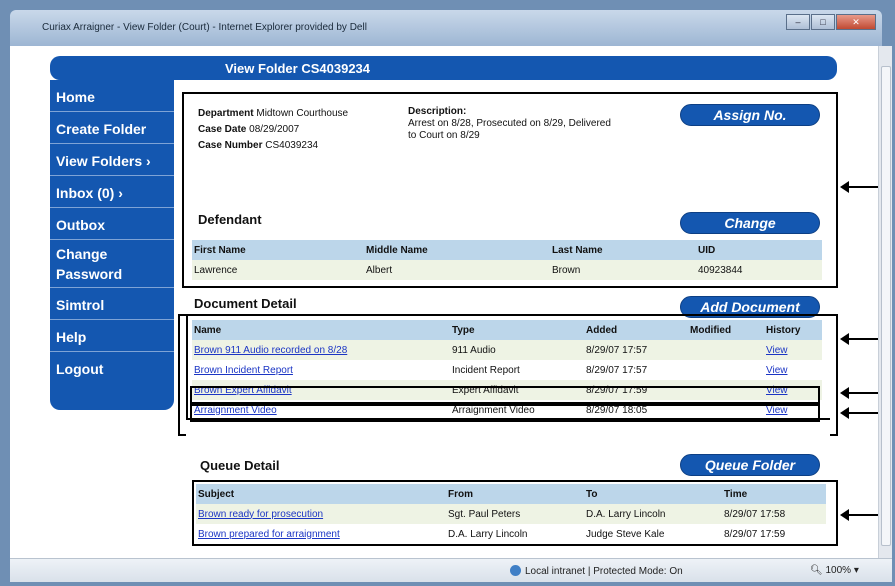 The width and height of the screenshot is (895, 586). I want to click on case-number-value: CS4039234, so click(292, 145).